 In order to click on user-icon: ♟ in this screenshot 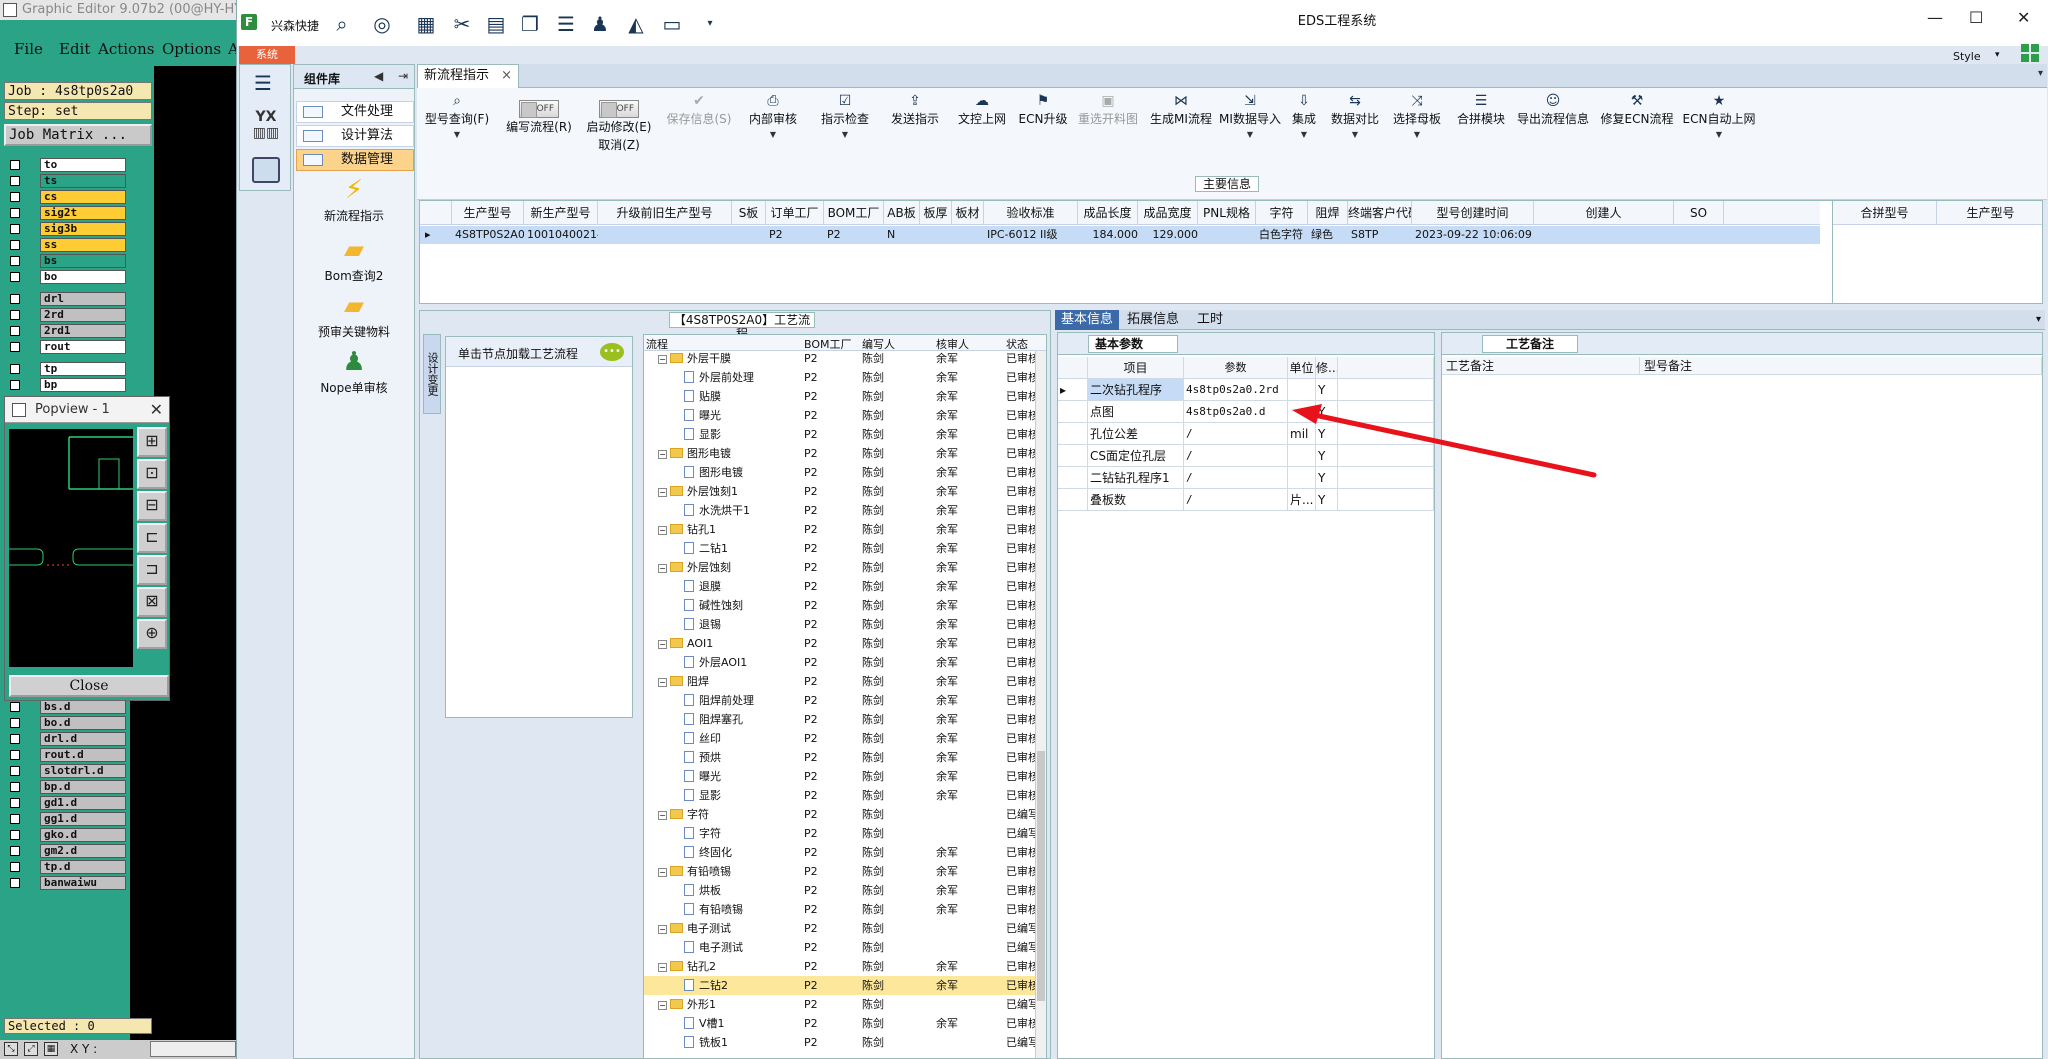, I will do `click(600, 24)`.